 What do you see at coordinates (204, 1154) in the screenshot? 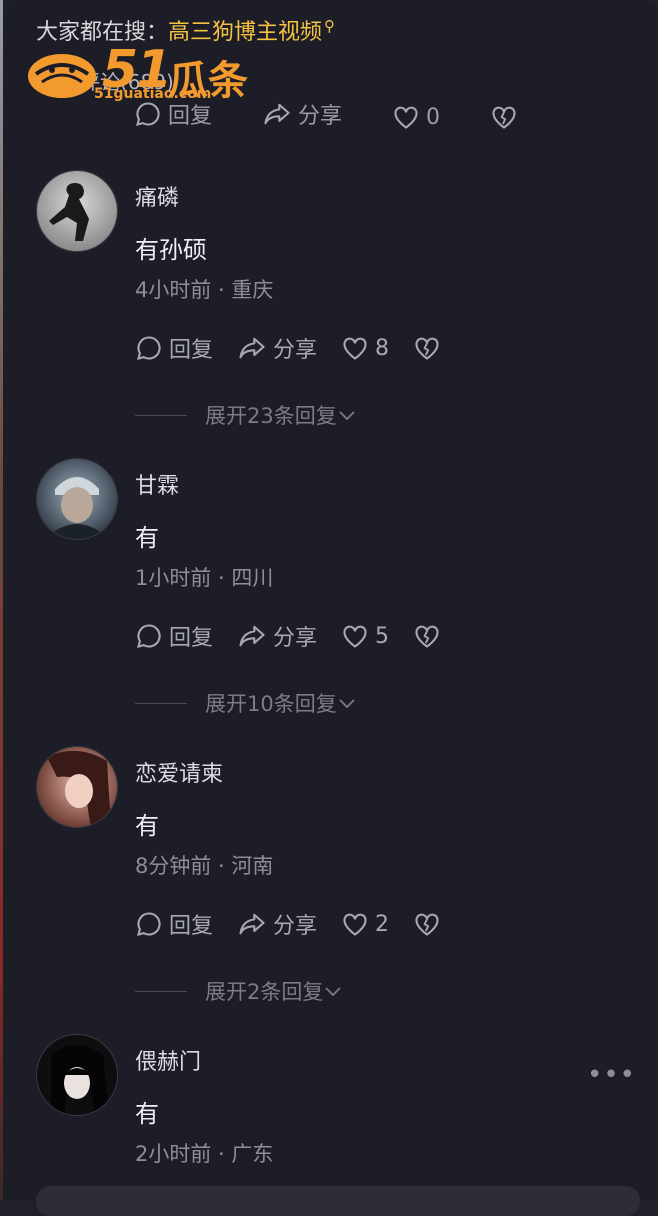
I see `comment-meta: 2小时前 · 广东` at bounding box center [204, 1154].